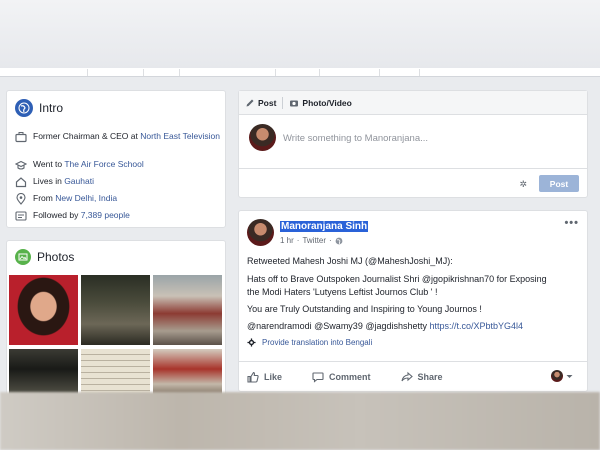  I want to click on post-as-selector, so click(562, 376).